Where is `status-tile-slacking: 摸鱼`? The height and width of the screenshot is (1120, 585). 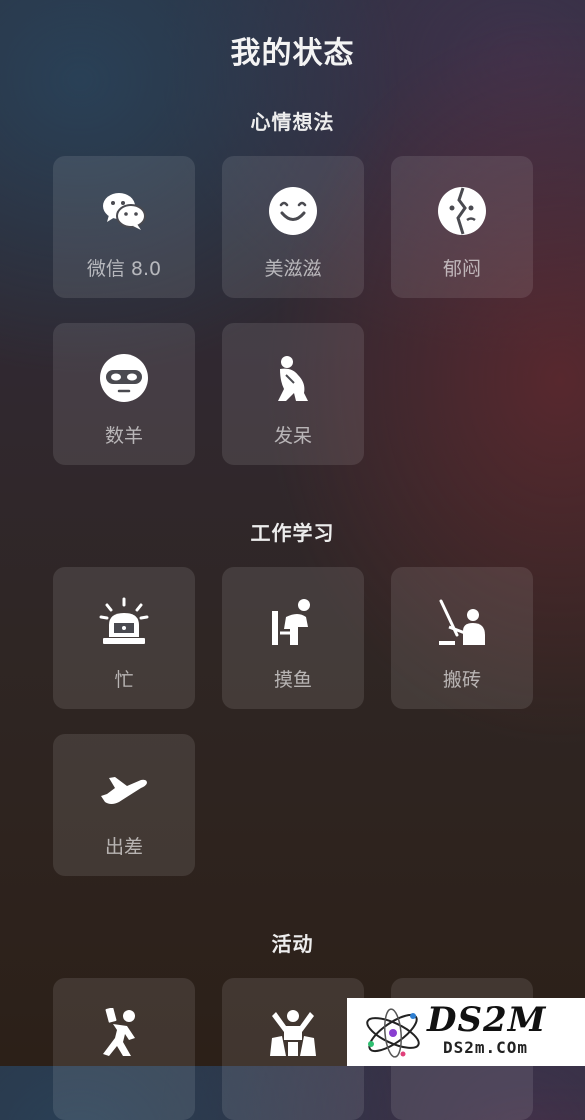 status-tile-slacking: 摸鱼 is located at coordinates (293, 638).